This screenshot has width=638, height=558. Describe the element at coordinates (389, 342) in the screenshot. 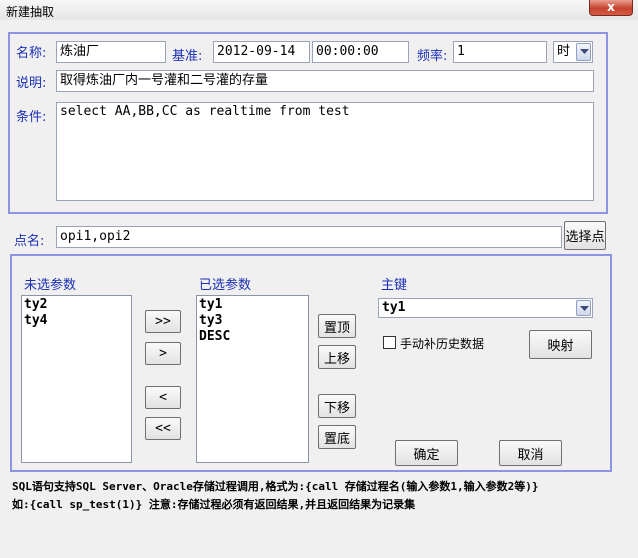

I see `backfill-history-checkbox` at that location.